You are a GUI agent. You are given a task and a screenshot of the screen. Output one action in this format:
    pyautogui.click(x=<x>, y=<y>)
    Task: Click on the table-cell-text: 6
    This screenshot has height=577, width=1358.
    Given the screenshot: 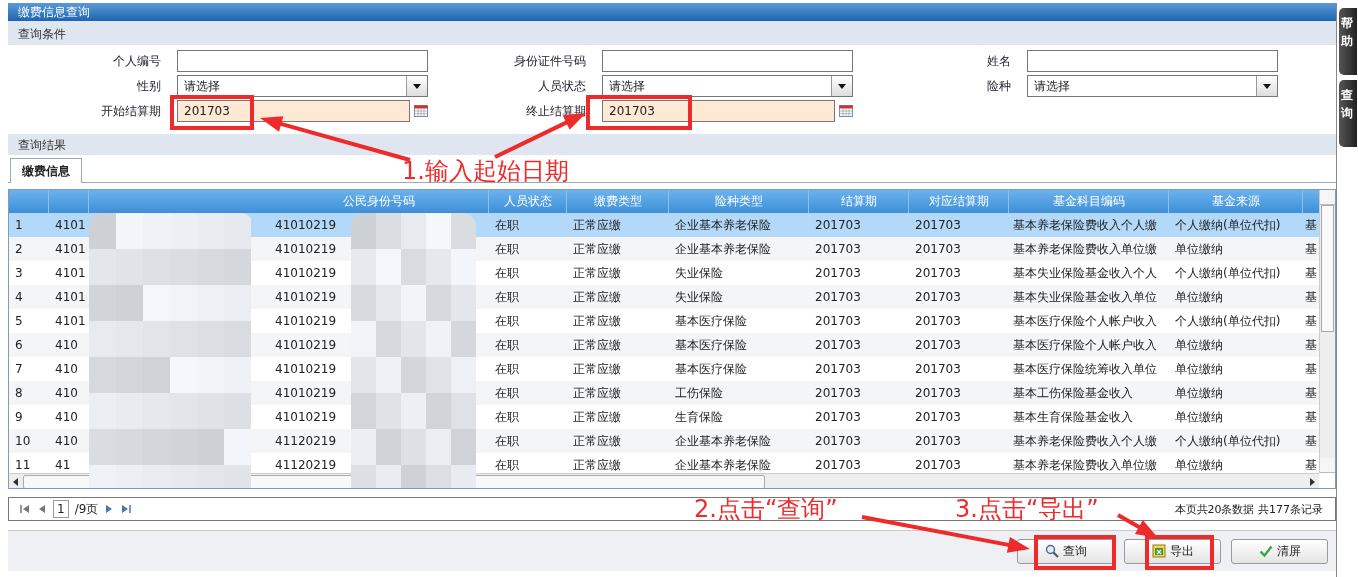 What is the action you would take?
    pyautogui.click(x=19, y=345)
    